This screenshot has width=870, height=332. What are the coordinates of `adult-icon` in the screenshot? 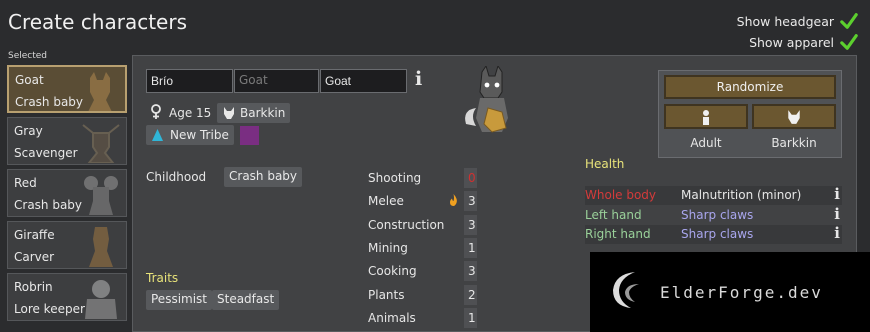 It's located at (706, 117).